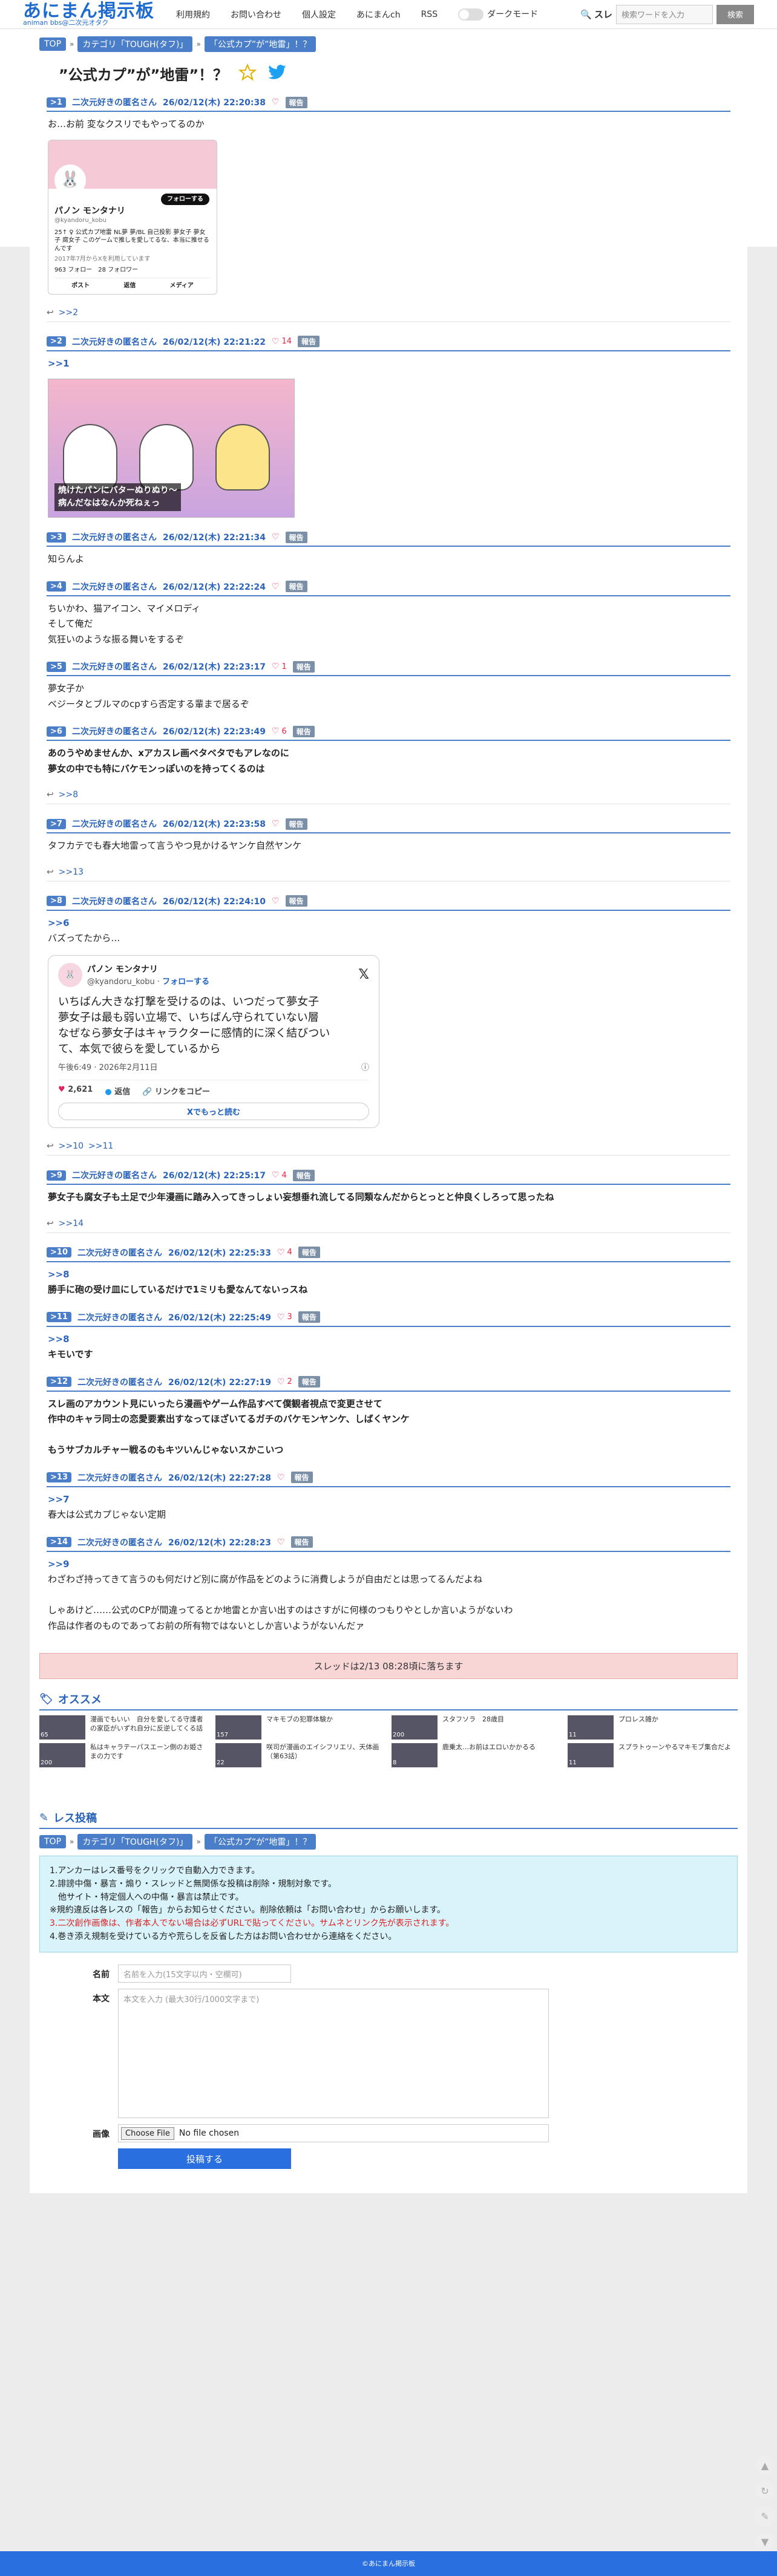 Image resolution: width=777 pixels, height=2576 pixels. What do you see at coordinates (59, 1564) in the screenshot?
I see `anchor-link: >>9` at bounding box center [59, 1564].